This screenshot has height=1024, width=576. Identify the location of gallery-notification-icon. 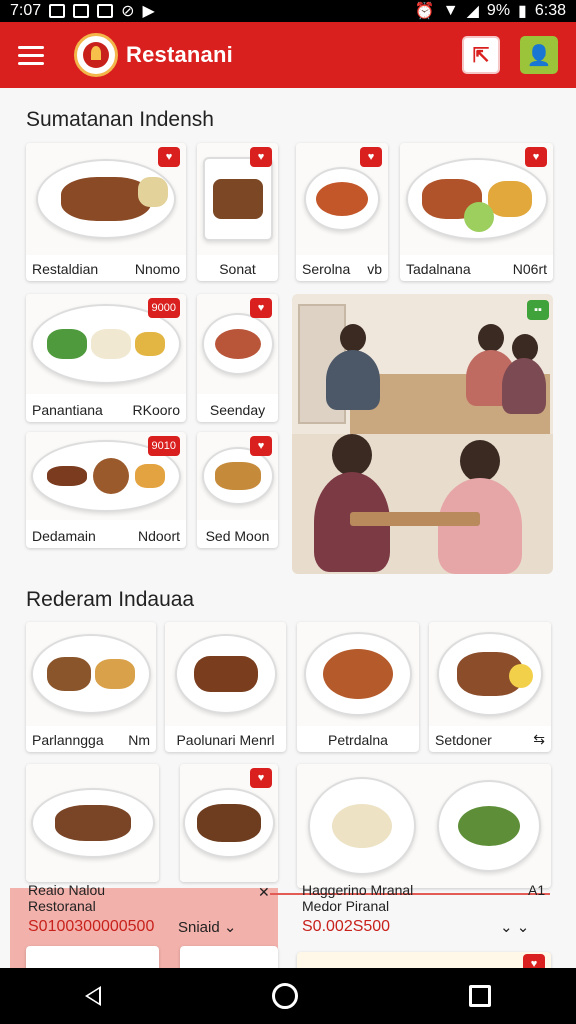
(81, 11).